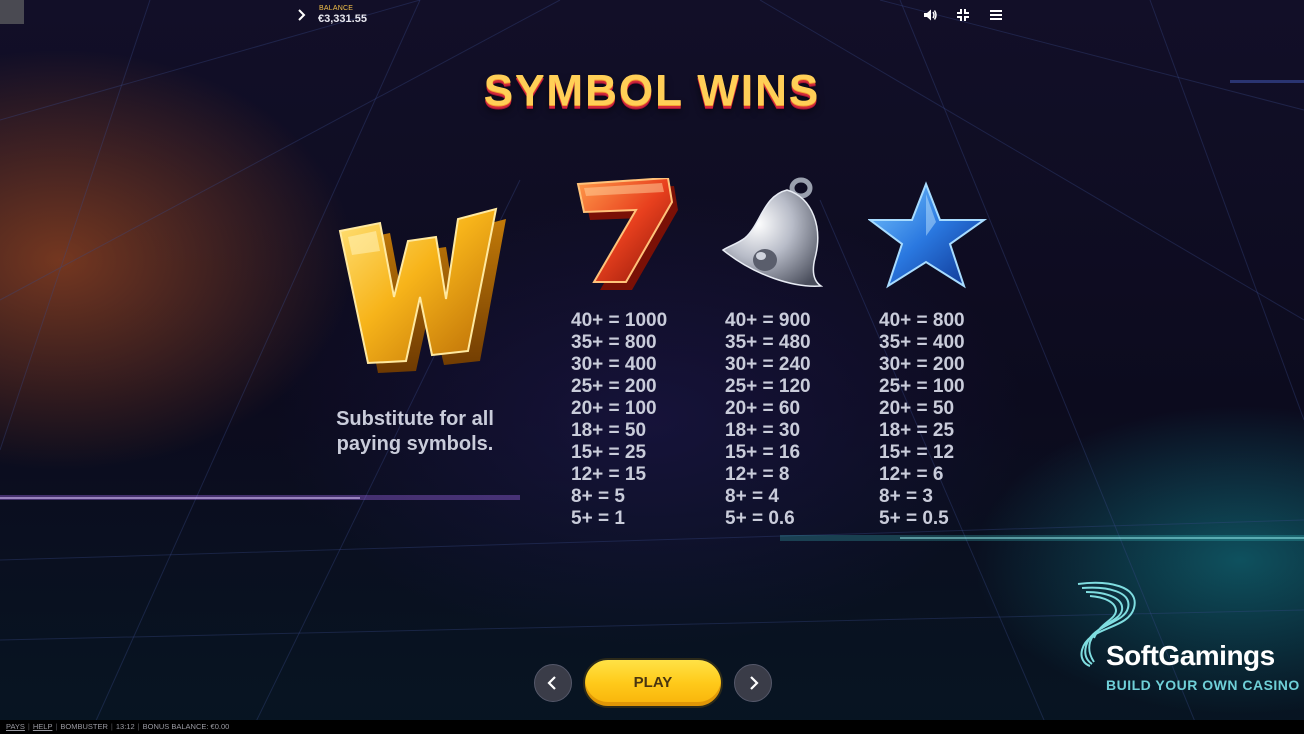  What do you see at coordinates (609, 474) in the screenshot?
I see `pay-line: 12+ = 15` at bounding box center [609, 474].